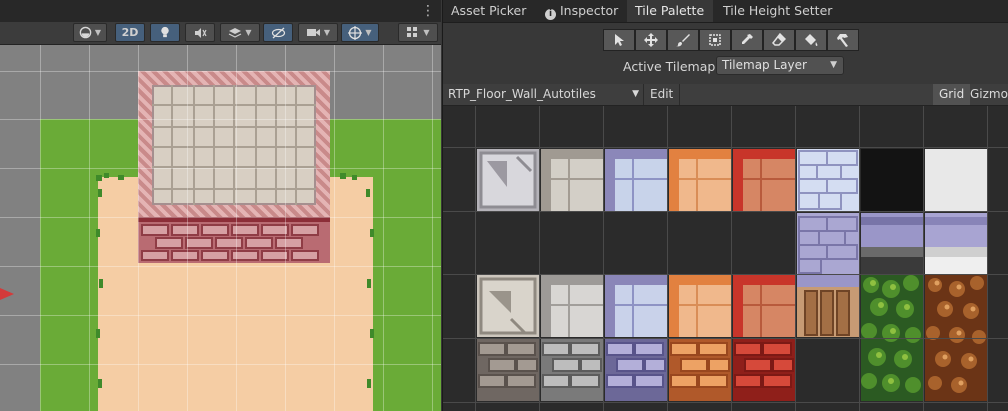 Image resolution: width=1008 pixels, height=411 pixels. Describe the element at coordinates (7, 294) in the screenshot. I see `offscreen-pointer-icon` at that location.